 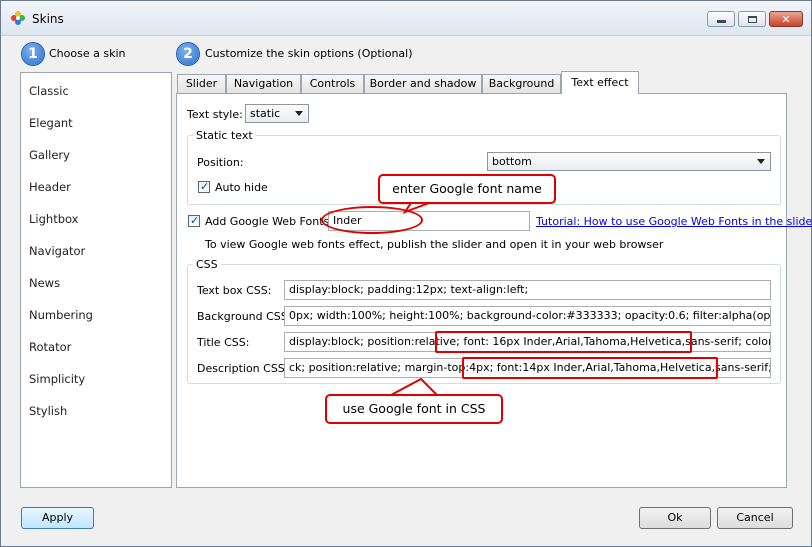 What do you see at coordinates (332, 83) in the screenshot?
I see `tab-controls: Controls` at bounding box center [332, 83].